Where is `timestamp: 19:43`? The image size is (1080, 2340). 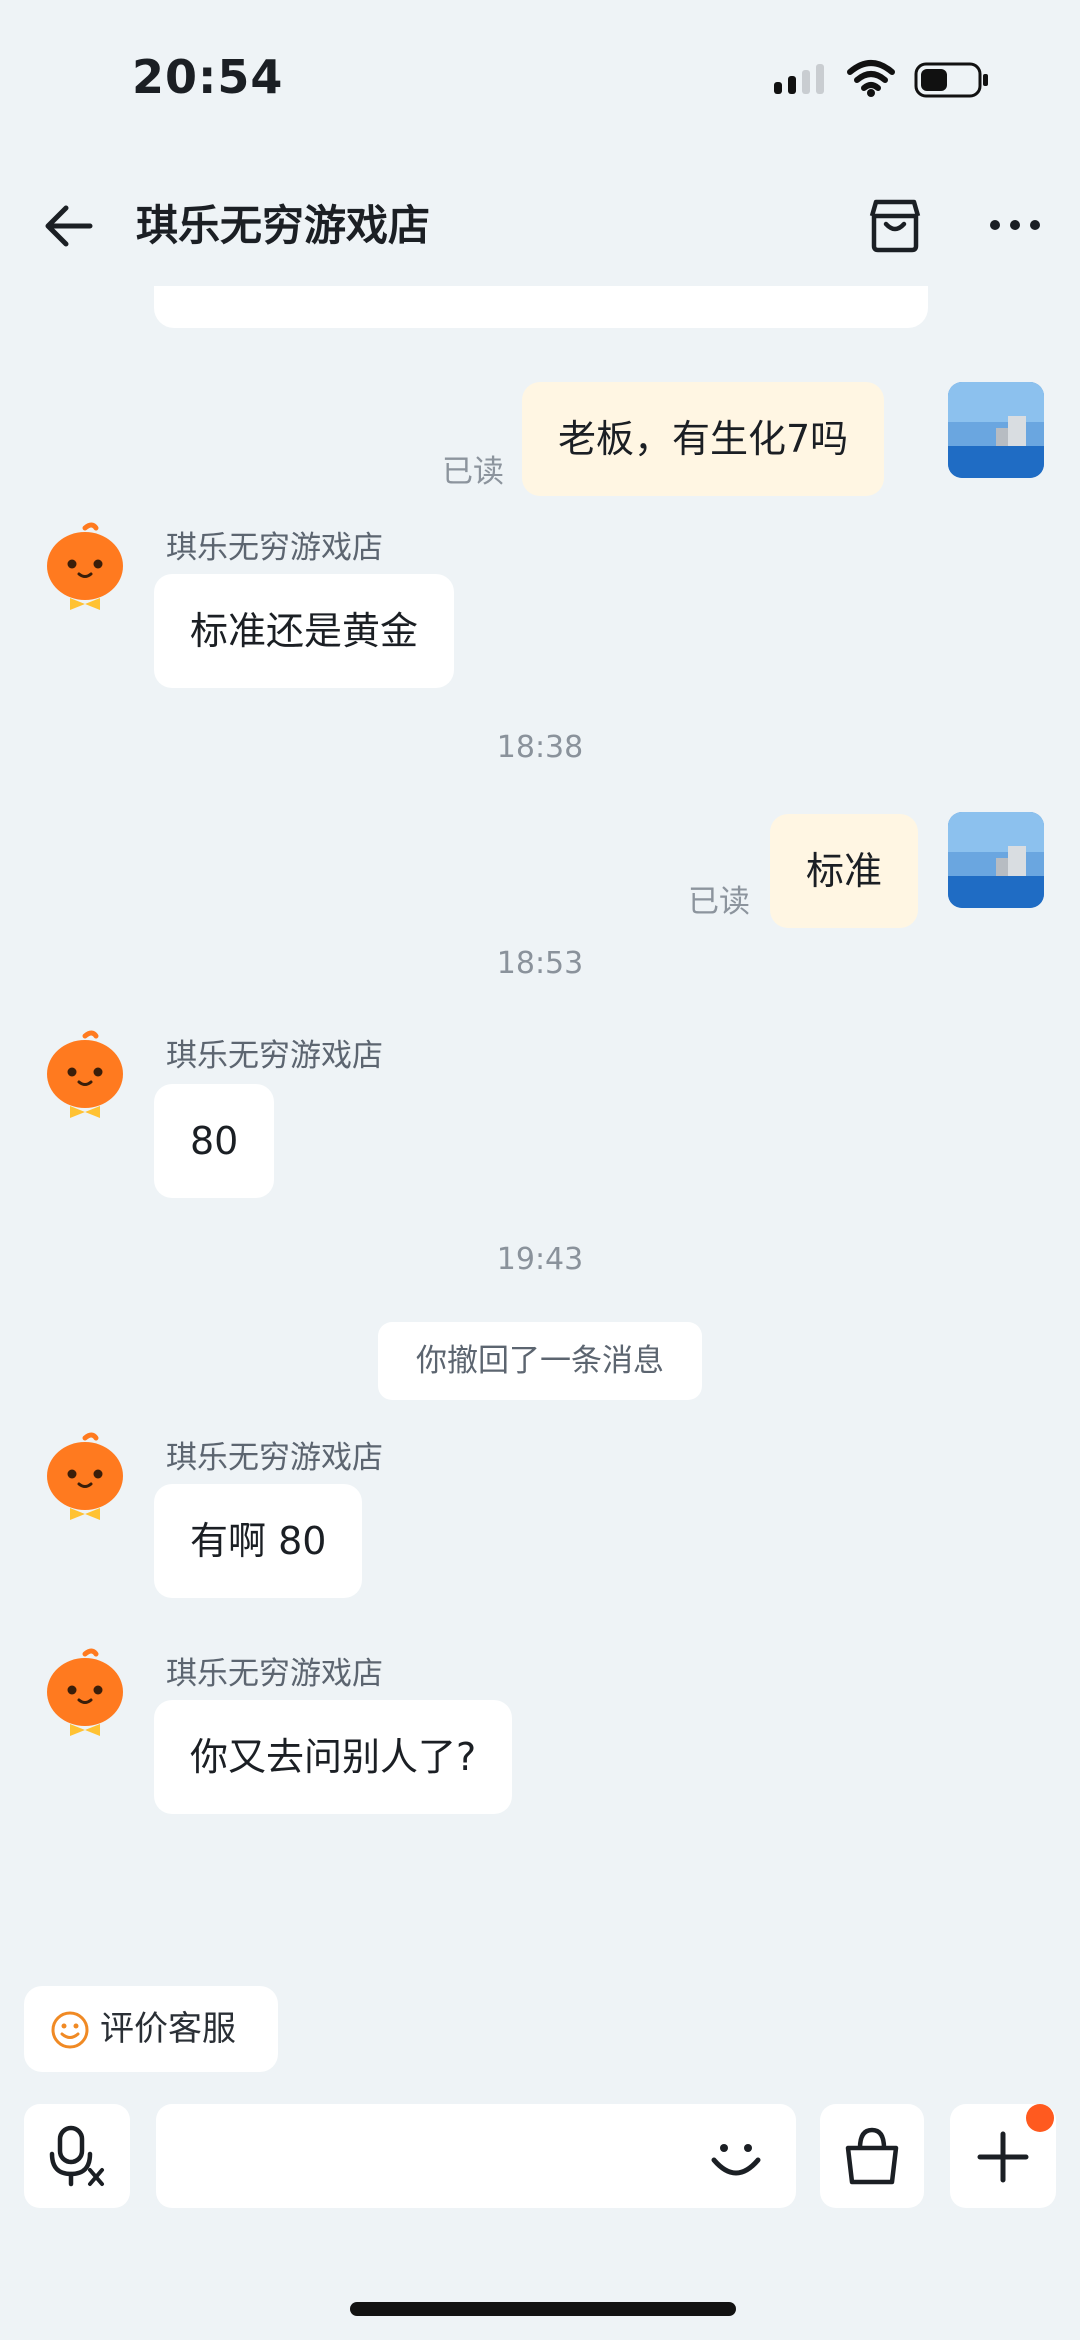 timestamp: 19:43 is located at coordinates (540, 1259).